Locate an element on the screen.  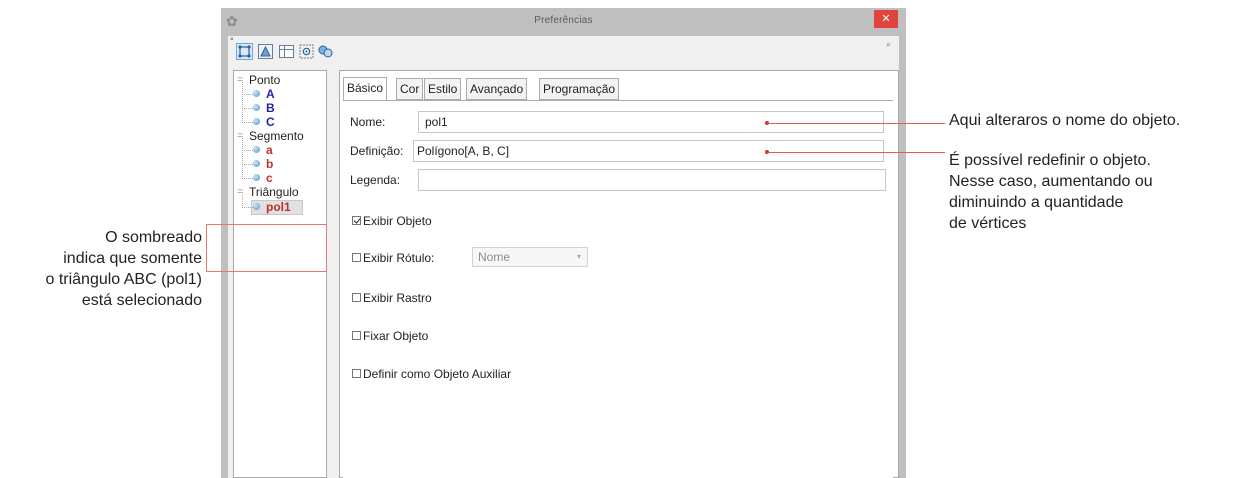
title-bar: ✿ Preferências ✕ is located at coordinates (563, 22).